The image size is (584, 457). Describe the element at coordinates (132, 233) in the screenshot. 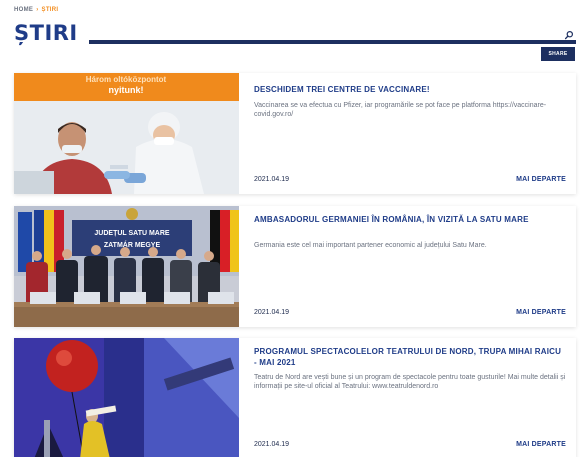

I see `image-sign-line1: JUDEȚUL SATU MARE` at that location.